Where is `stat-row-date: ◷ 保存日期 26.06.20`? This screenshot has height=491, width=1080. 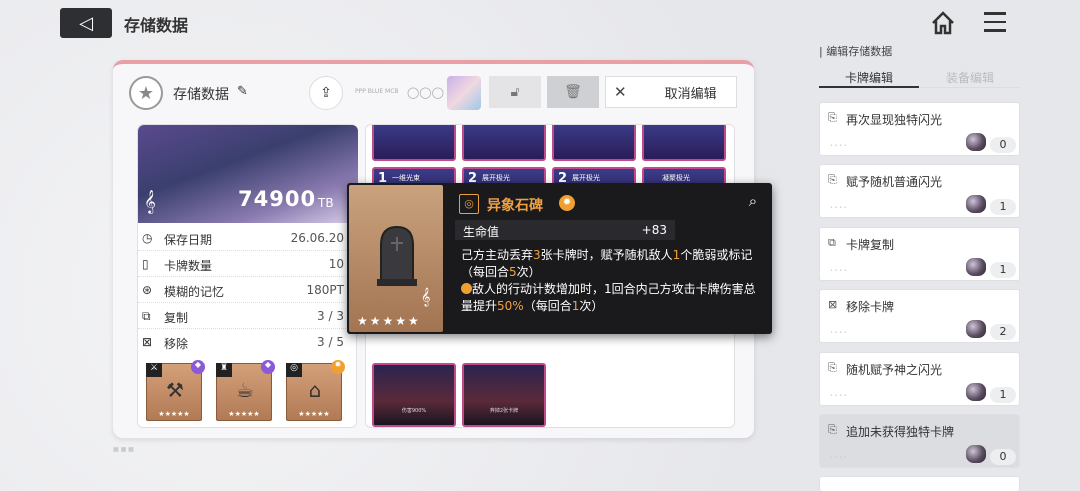 stat-row-date: ◷ 保存日期 26.06.20 is located at coordinates (248, 239).